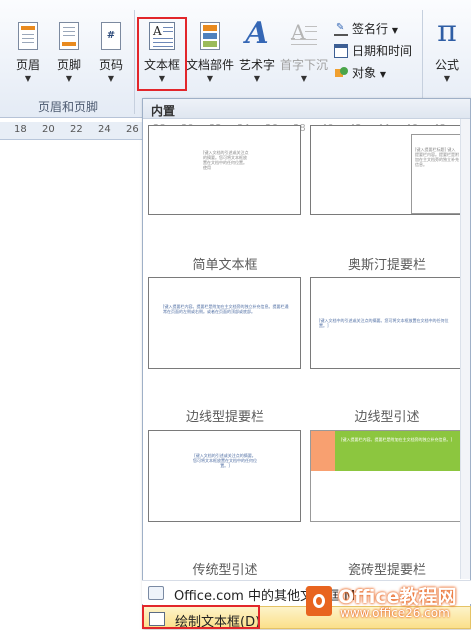 The image size is (471, 630). Describe the element at coordinates (465, 349) in the screenshot. I see `gallery-scrollbar` at that location.